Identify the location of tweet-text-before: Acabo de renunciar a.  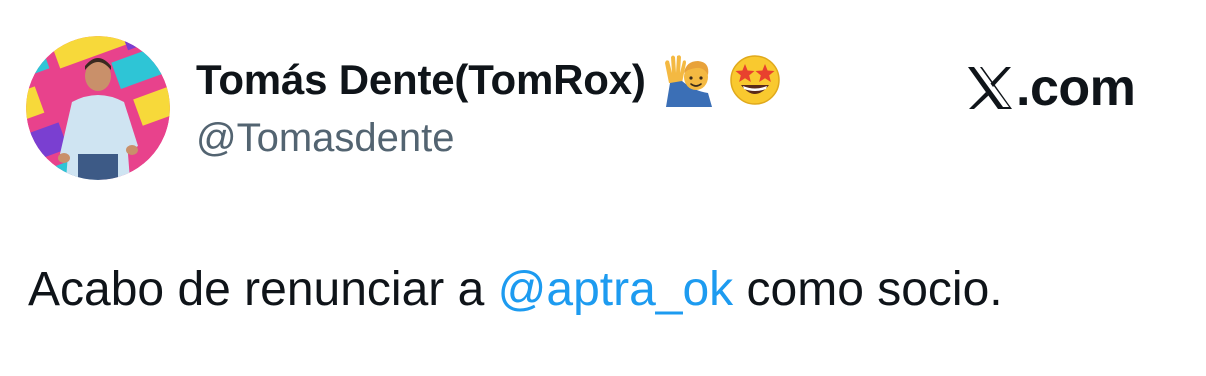
(263, 289).